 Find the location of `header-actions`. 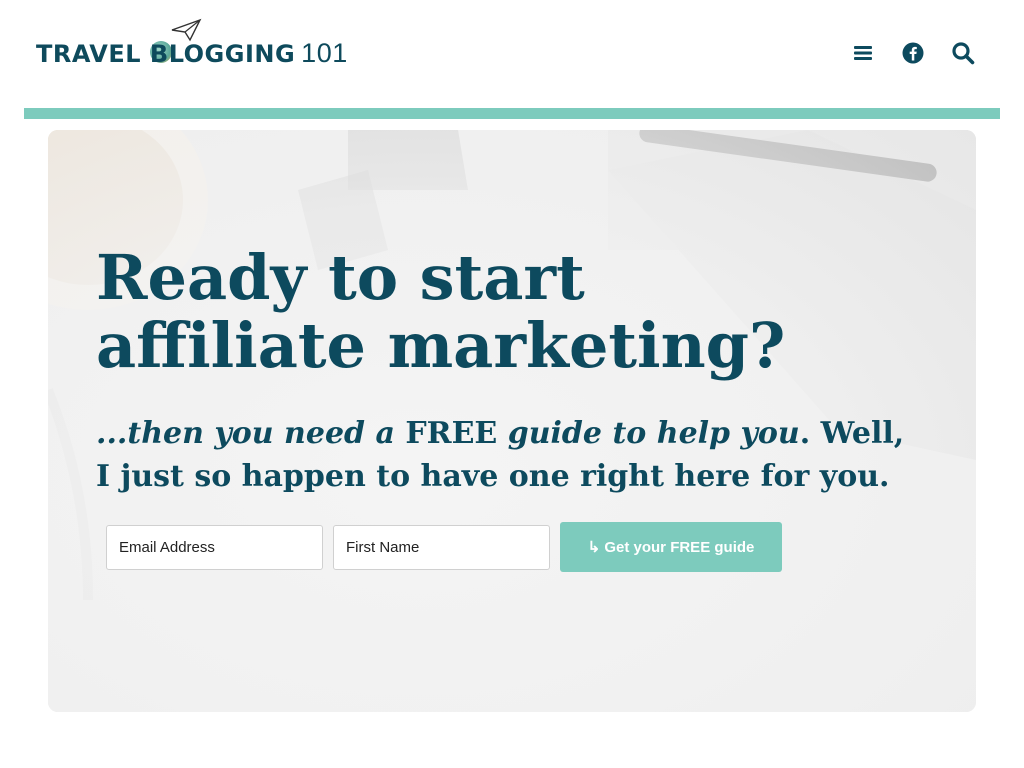

header-actions is located at coordinates (913, 53).